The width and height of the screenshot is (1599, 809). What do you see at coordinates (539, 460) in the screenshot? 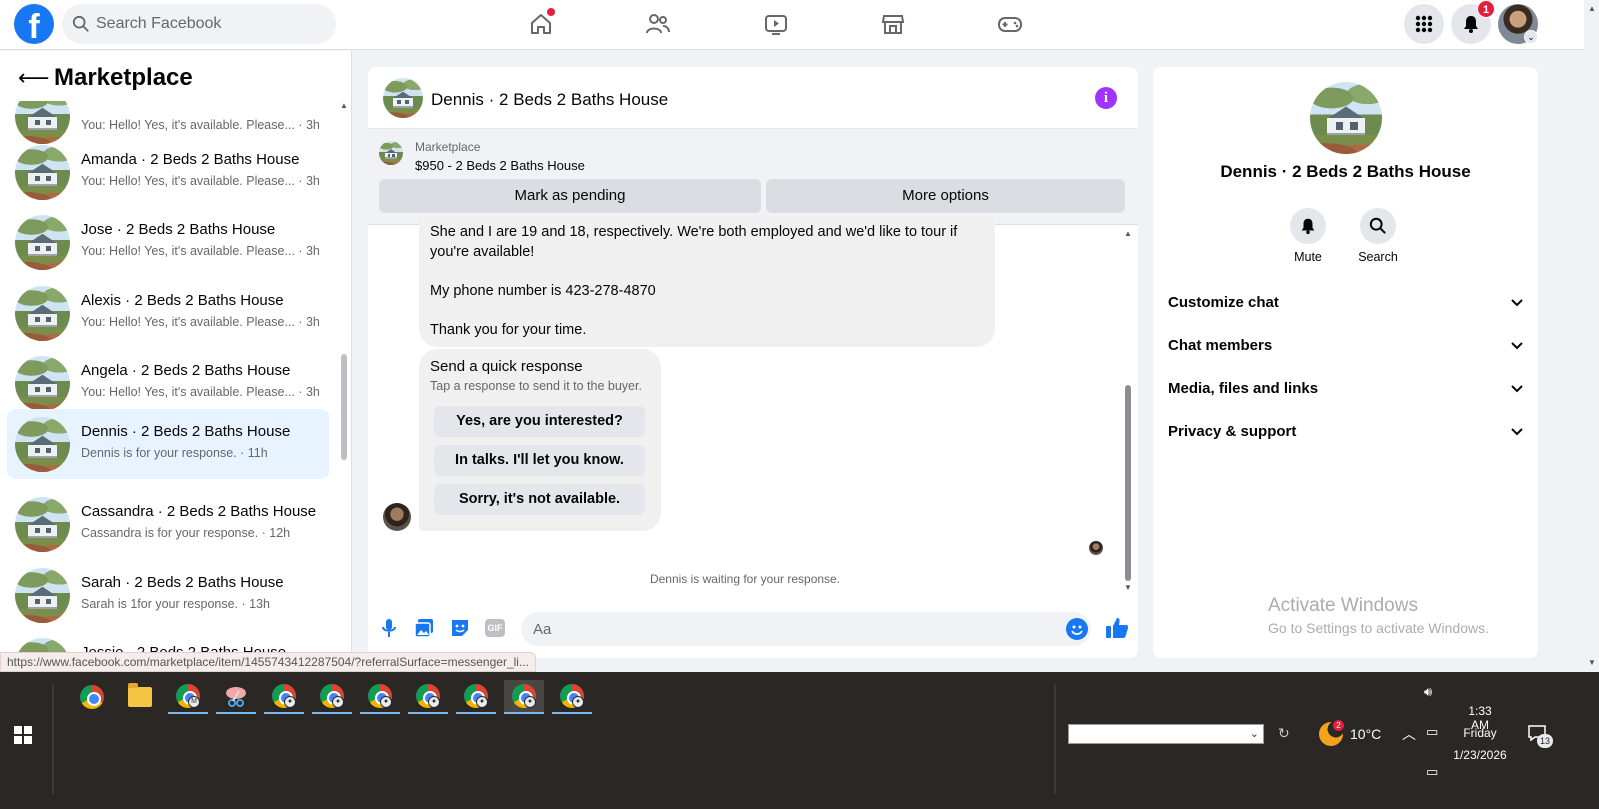
I see `quick-response-in-talks: In talks. I'll let you know.` at bounding box center [539, 460].